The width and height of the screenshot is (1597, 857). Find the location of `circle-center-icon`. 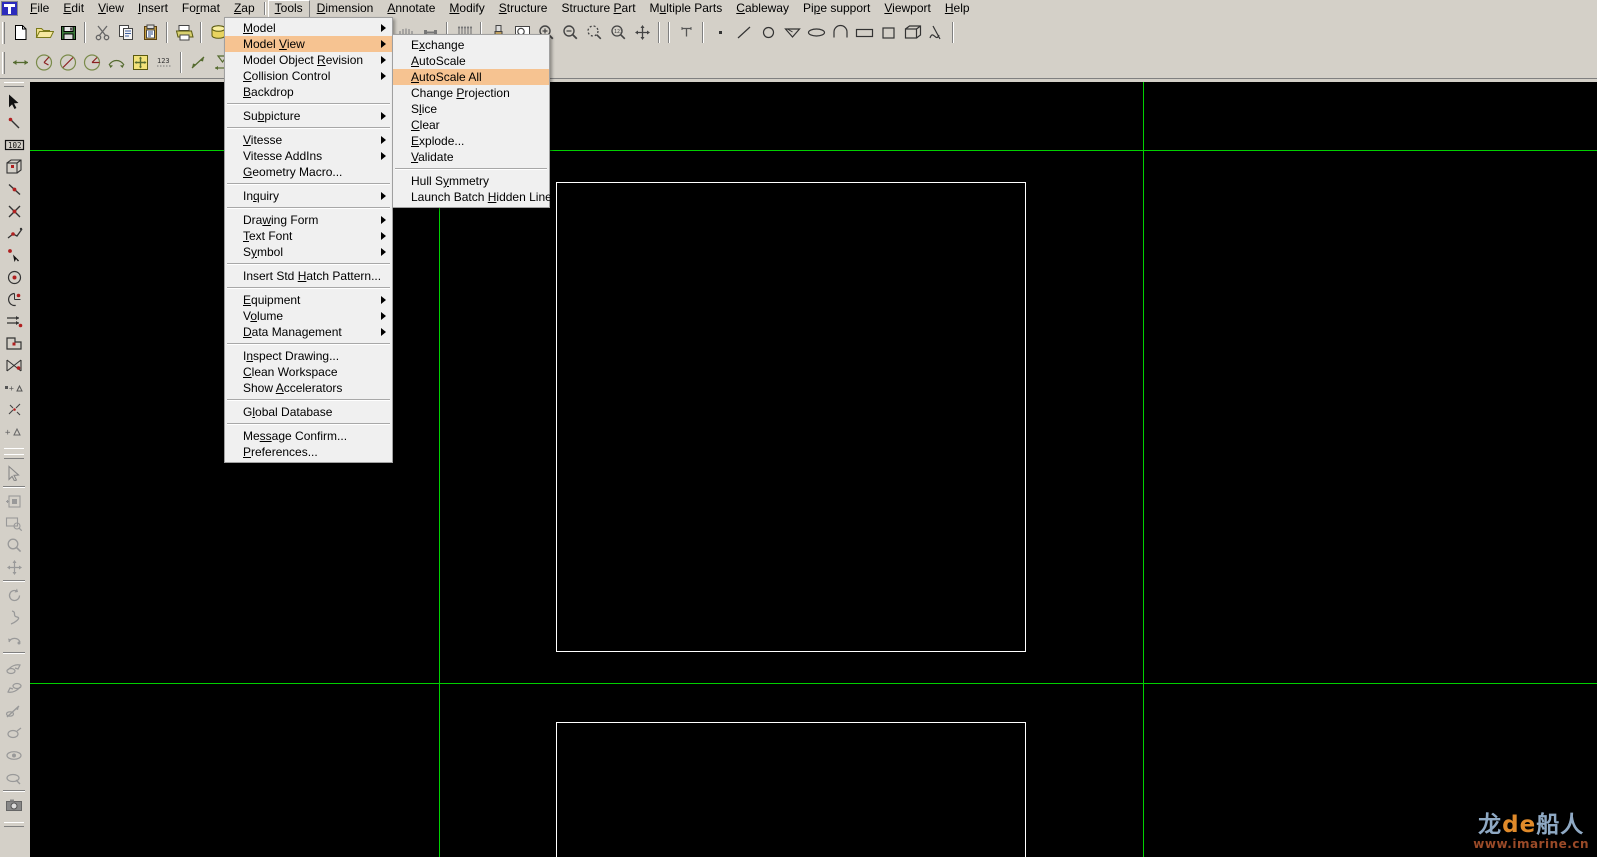

circle-center-icon is located at coordinates (14, 277).